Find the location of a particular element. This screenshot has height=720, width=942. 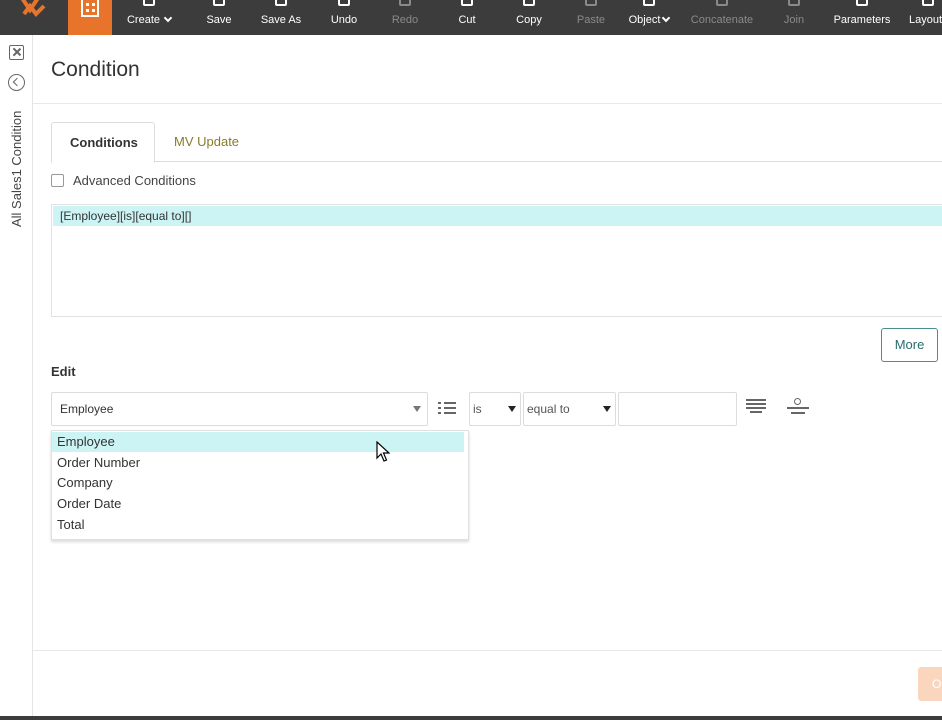

copy-icon is located at coordinates (529, 3).